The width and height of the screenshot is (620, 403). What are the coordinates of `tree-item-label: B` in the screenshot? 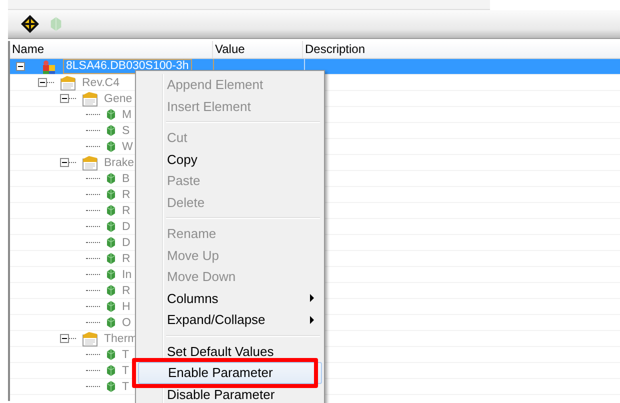 It's located at (126, 178).